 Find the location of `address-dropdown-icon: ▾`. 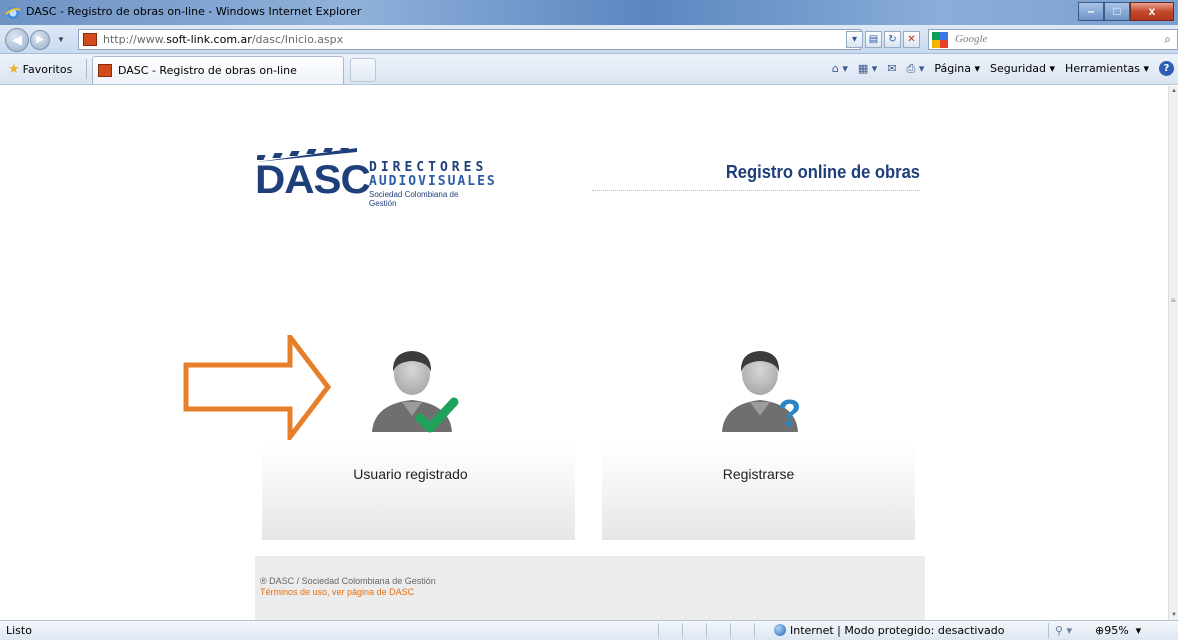

address-dropdown-icon: ▾ is located at coordinates (854, 39).